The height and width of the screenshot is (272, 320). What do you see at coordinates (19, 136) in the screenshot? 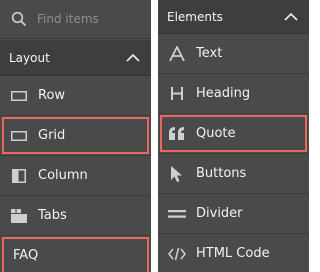
I see `grid-icon` at bounding box center [19, 136].